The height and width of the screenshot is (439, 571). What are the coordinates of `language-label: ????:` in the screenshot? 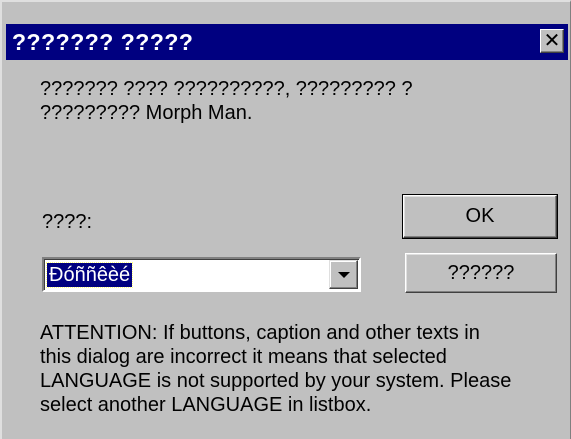 It's located at (67, 222).